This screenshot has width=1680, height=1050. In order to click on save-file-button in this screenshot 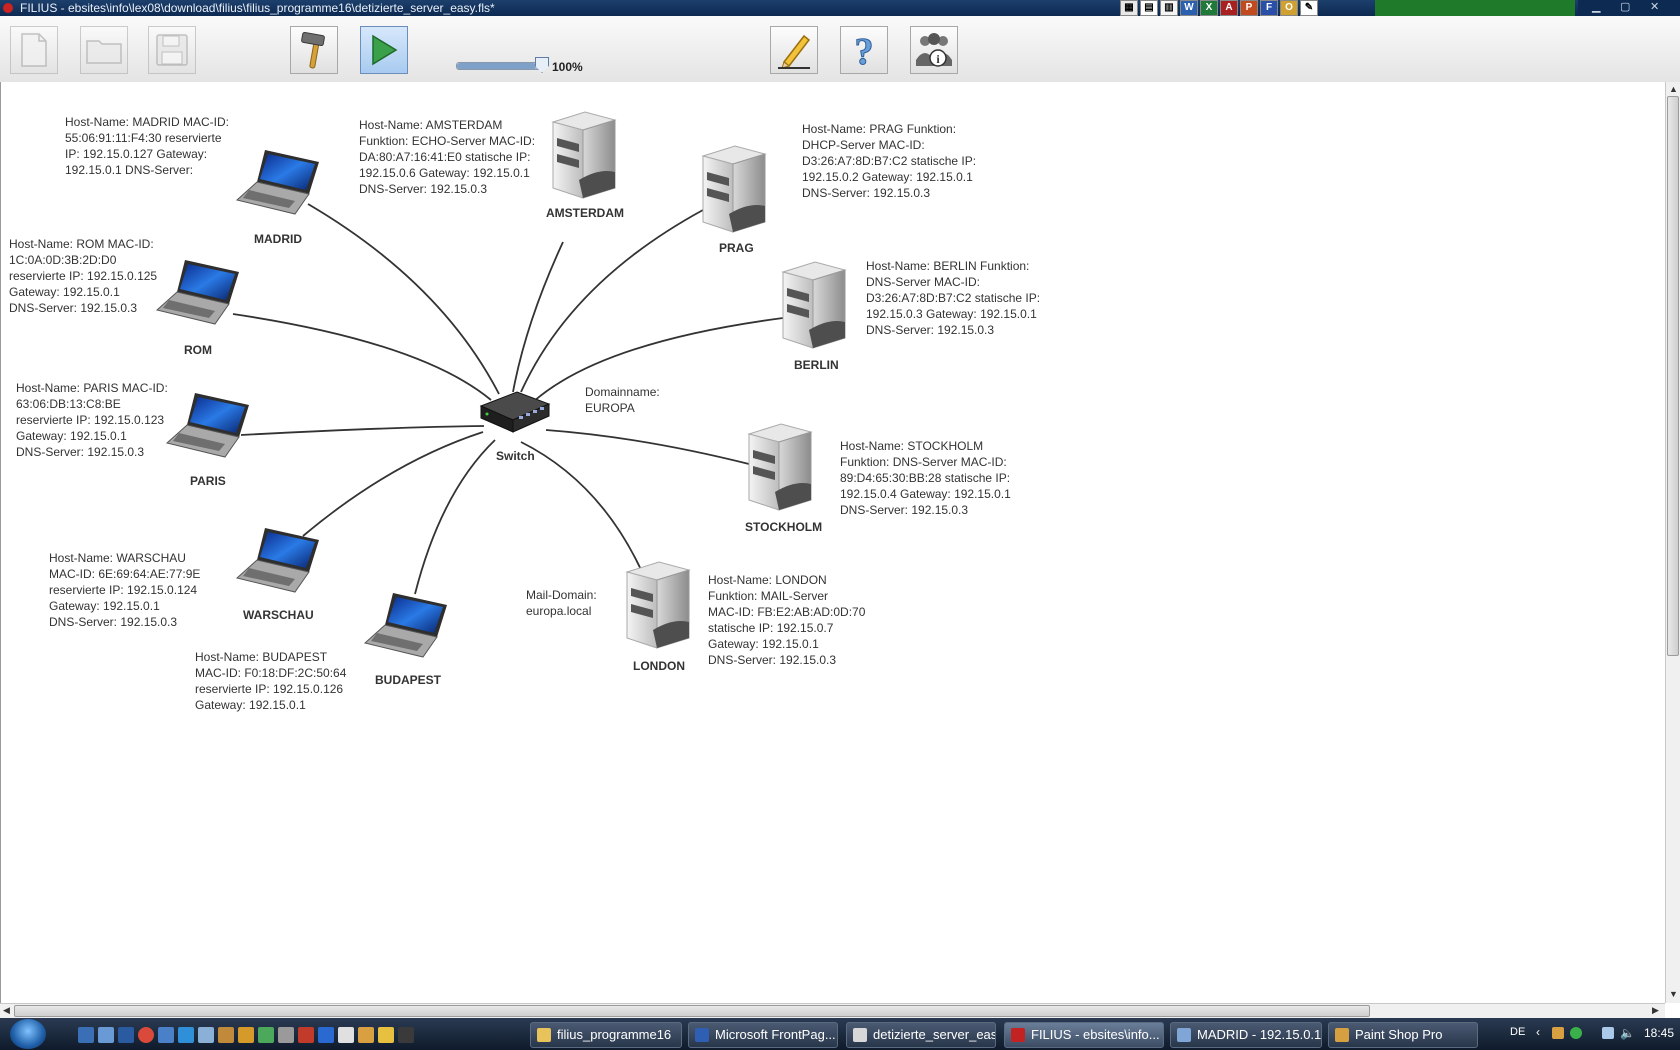, I will do `click(172, 50)`.